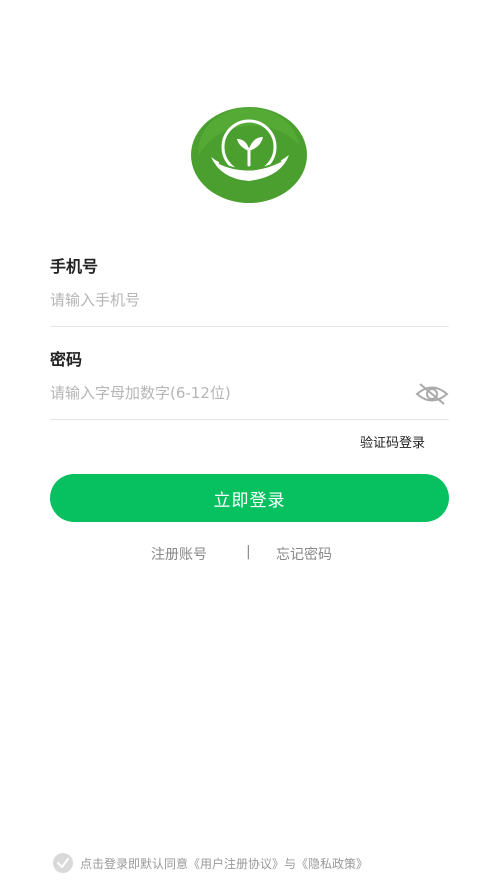 Image resolution: width=497 pixels, height=883 pixels. I want to click on sms-login-link: 验证码登录, so click(392, 441).